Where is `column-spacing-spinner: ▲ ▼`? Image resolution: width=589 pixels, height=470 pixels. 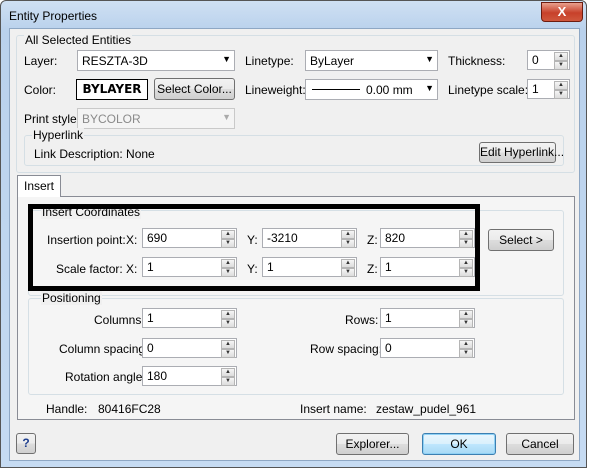 column-spacing-spinner: ▲ ▼ is located at coordinates (228, 349).